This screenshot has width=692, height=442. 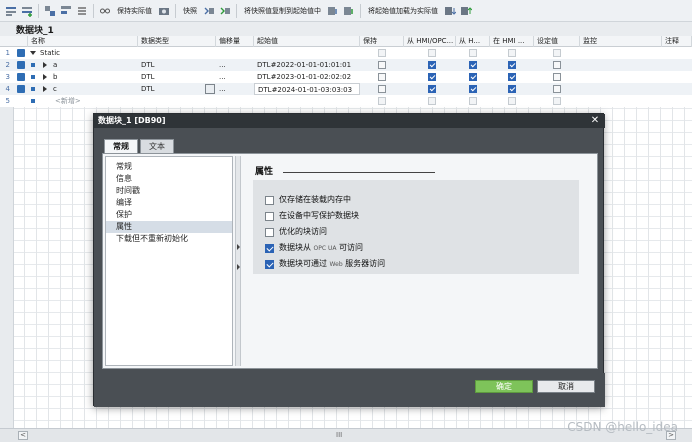 What do you see at coordinates (27, 11) in the screenshot?
I see `add-row-icon` at bounding box center [27, 11].